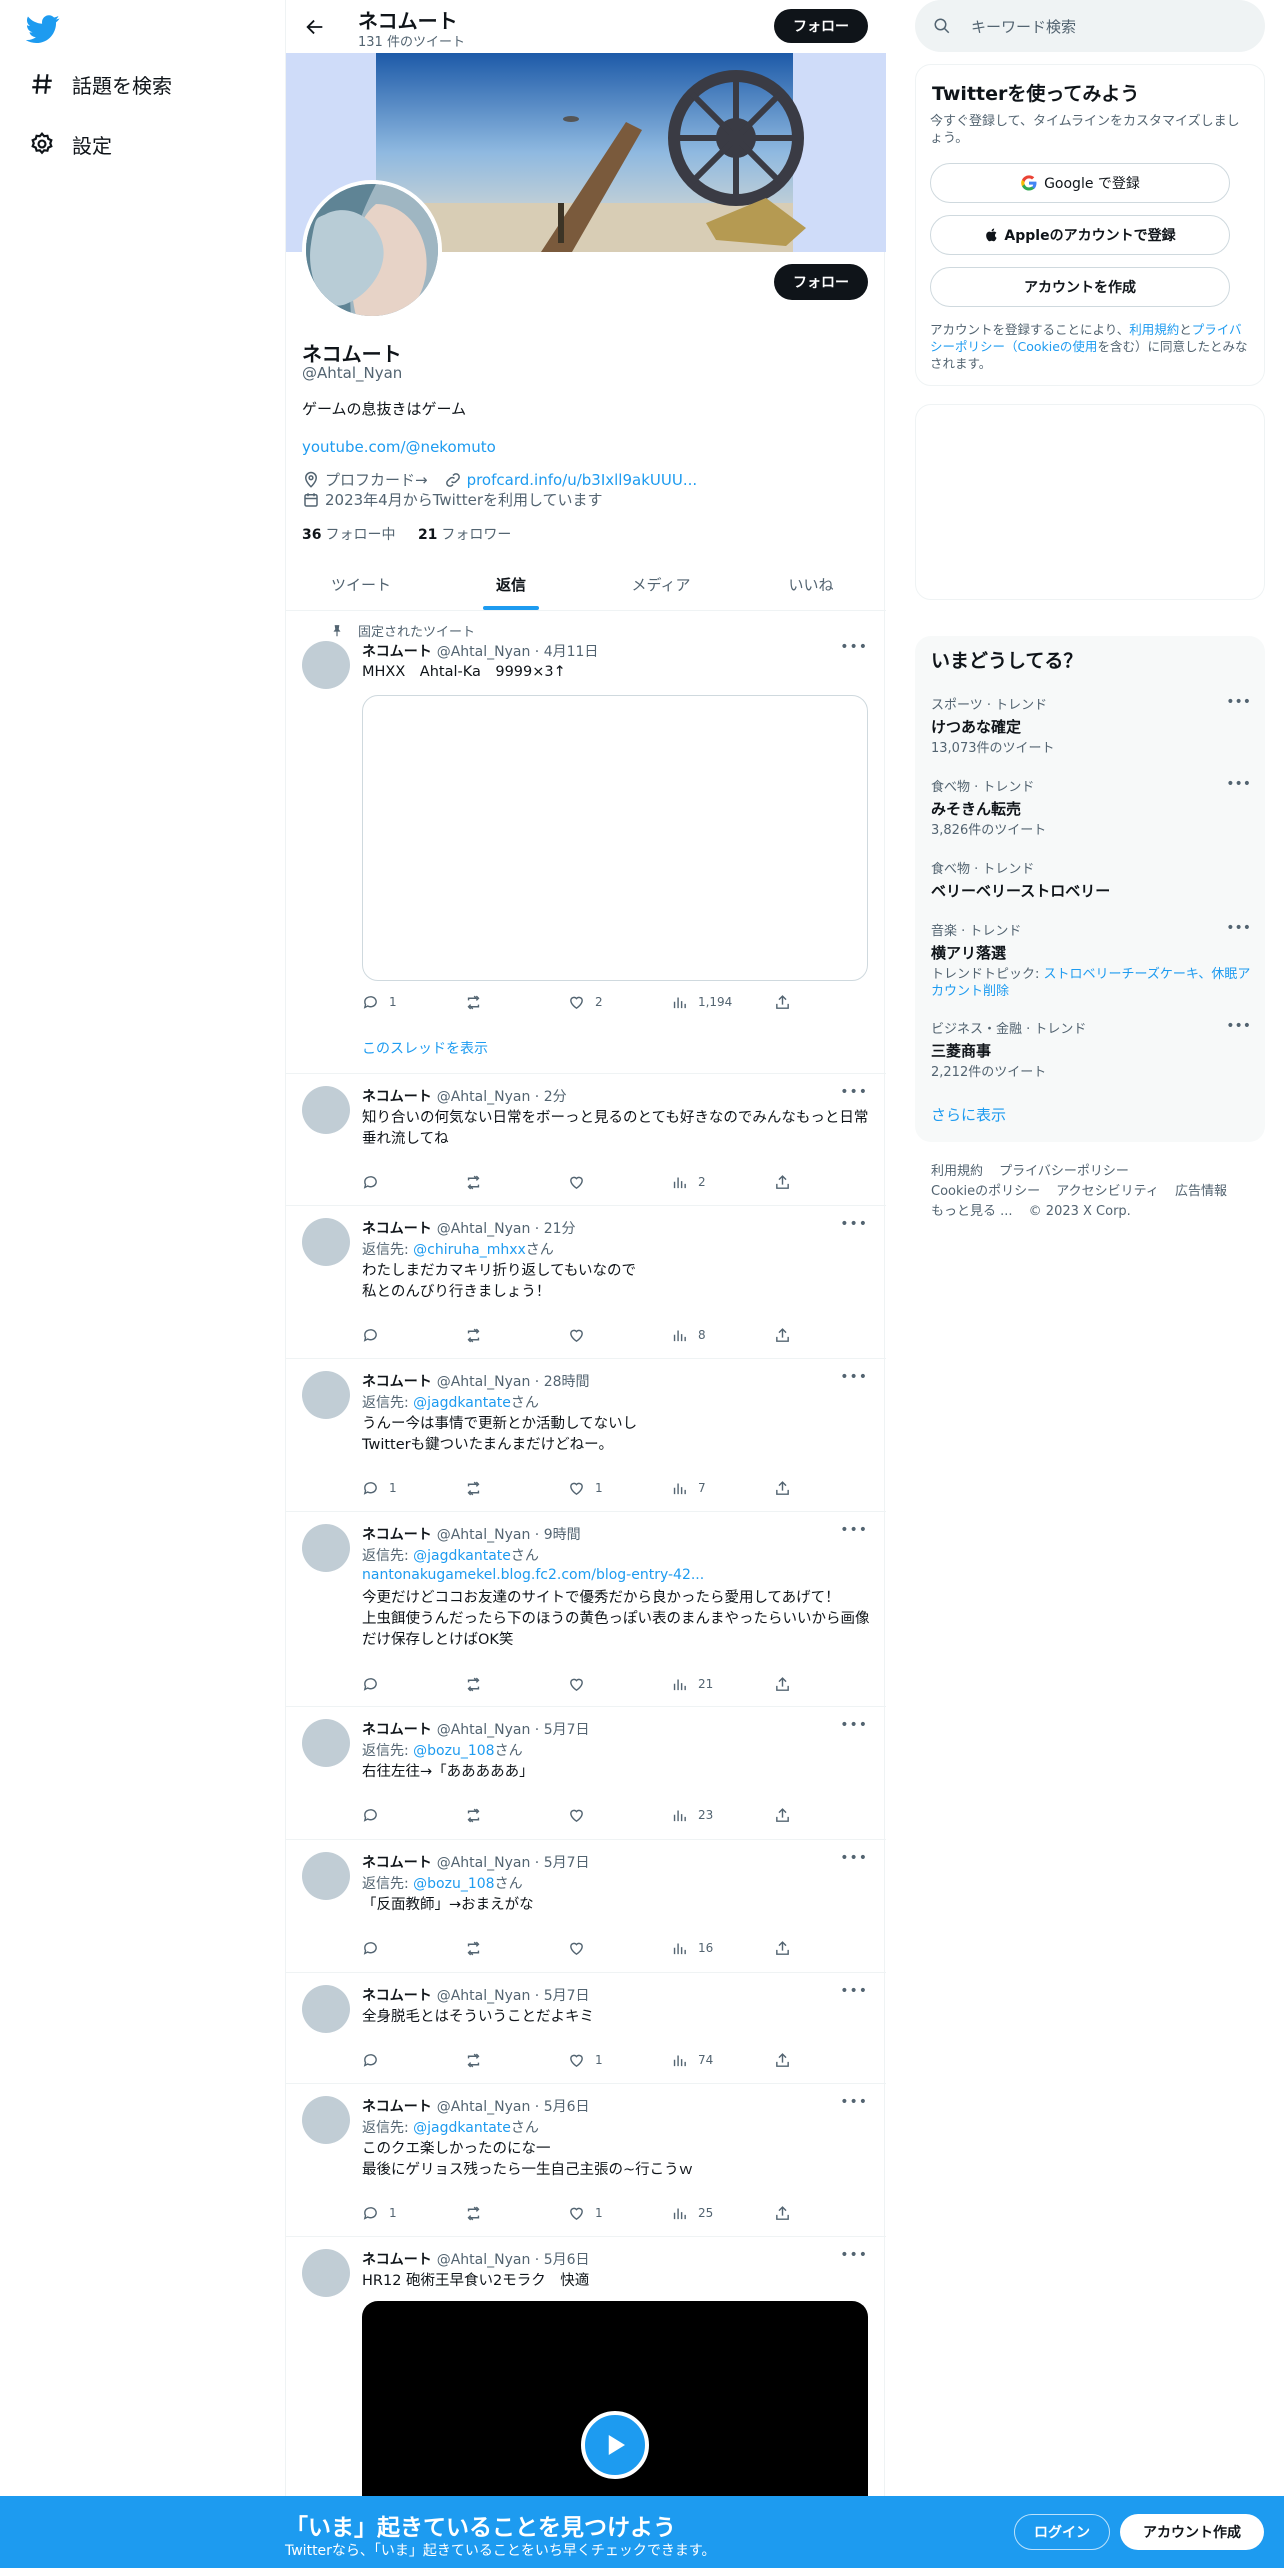 The width and height of the screenshot is (1284, 2568). What do you see at coordinates (722, 1488) in the screenshot?
I see `views-button: 7` at bounding box center [722, 1488].